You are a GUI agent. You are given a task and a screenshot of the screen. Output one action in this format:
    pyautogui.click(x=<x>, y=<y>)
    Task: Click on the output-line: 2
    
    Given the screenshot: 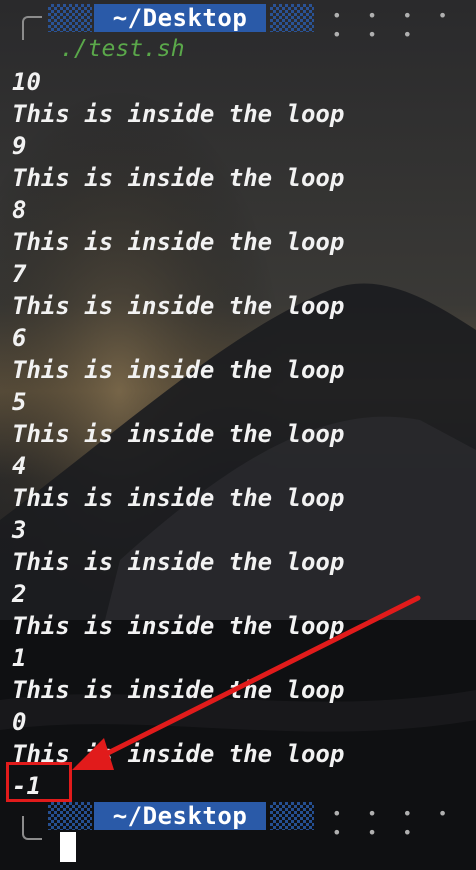 What is the action you would take?
    pyautogui.click(x=19, y=594)
    